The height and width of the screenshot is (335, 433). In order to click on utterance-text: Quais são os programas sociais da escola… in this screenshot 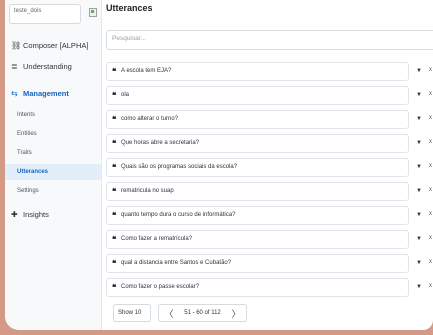, I will do `click(179, 167)`.